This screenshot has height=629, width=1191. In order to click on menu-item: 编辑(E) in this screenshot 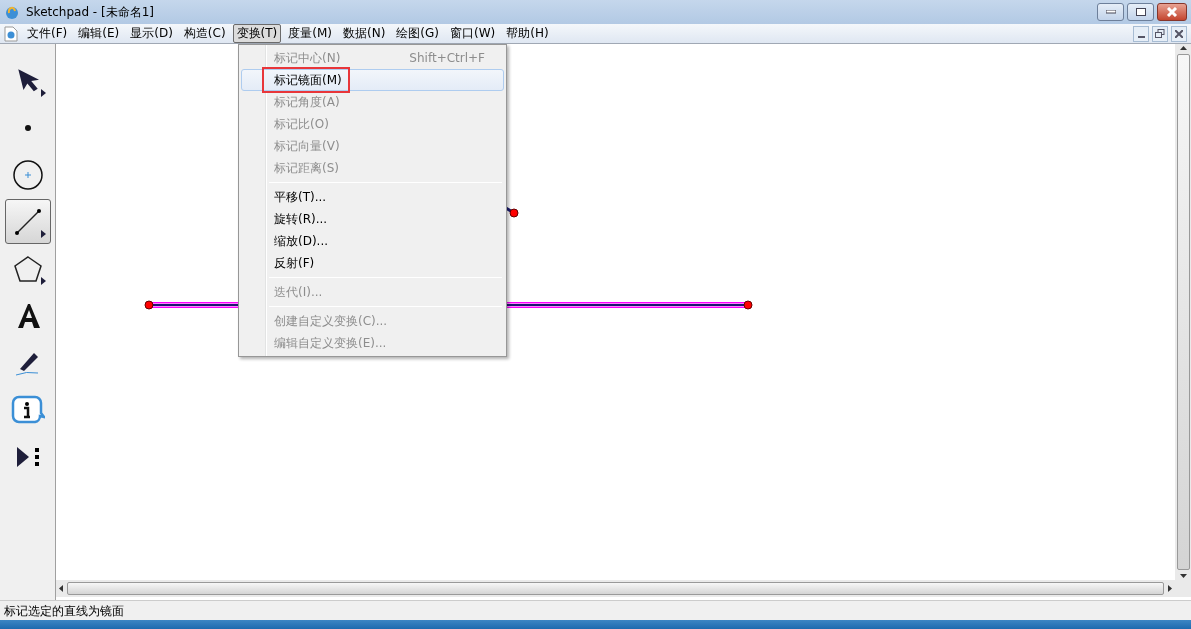, I will do `click(99, 33)`.